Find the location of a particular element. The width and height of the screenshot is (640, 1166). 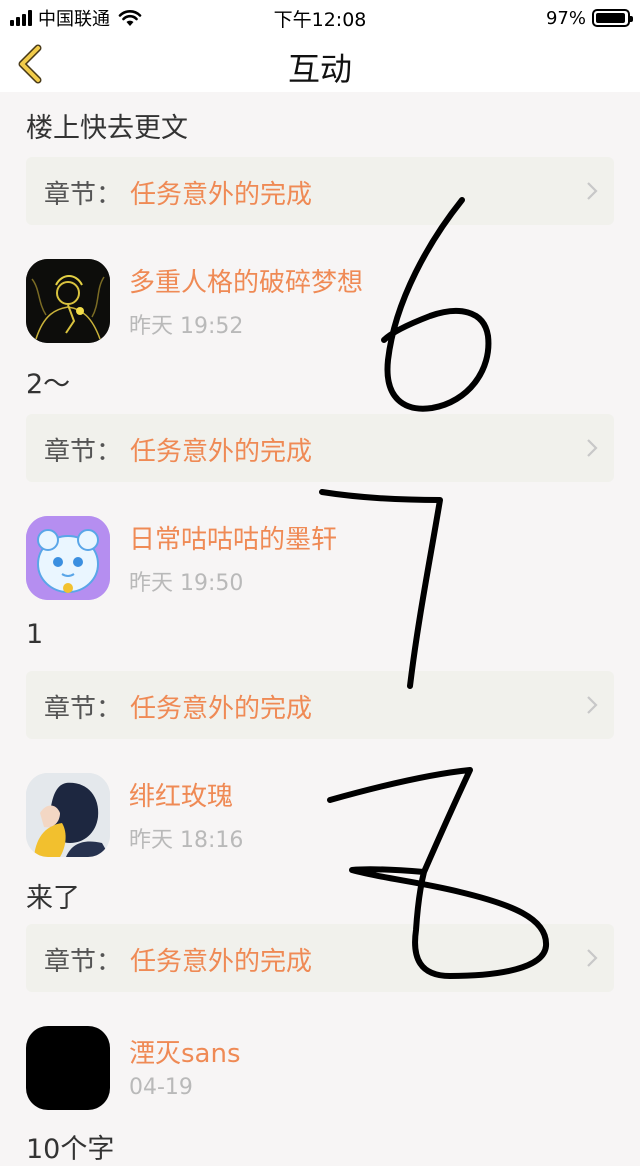

nav-bar: 互动 is located at coordinates (320, 64).